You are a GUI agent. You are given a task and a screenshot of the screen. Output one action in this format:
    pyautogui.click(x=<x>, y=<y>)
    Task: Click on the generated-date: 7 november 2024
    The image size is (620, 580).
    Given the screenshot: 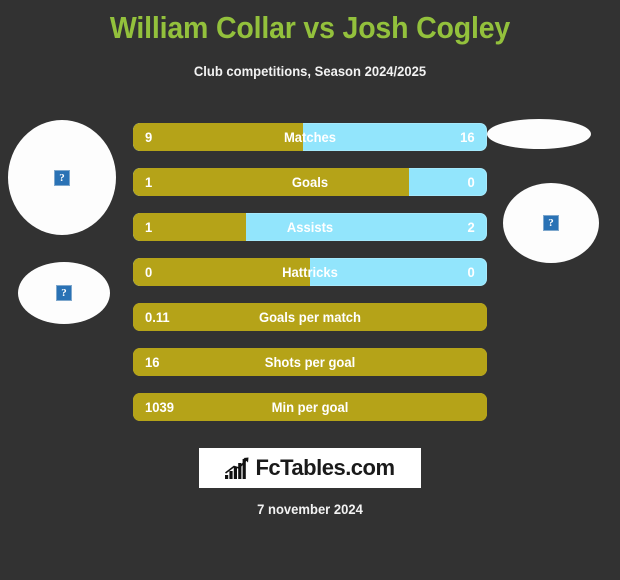 What is the action you would take?
    pyautogui.click(x=310, y=509)
    